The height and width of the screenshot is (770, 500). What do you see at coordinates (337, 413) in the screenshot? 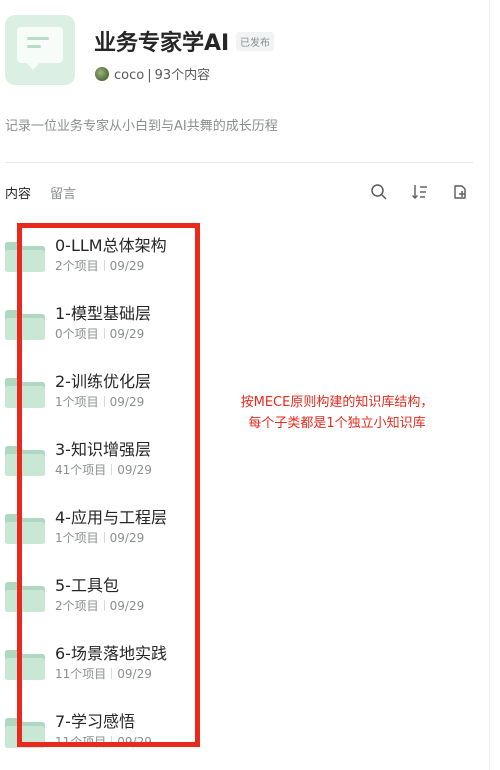
I see `annotation-text: 按MECE原则构建的知识库结构， 每个子类都是1个独立小知识库` at bounding box center [337, 413].